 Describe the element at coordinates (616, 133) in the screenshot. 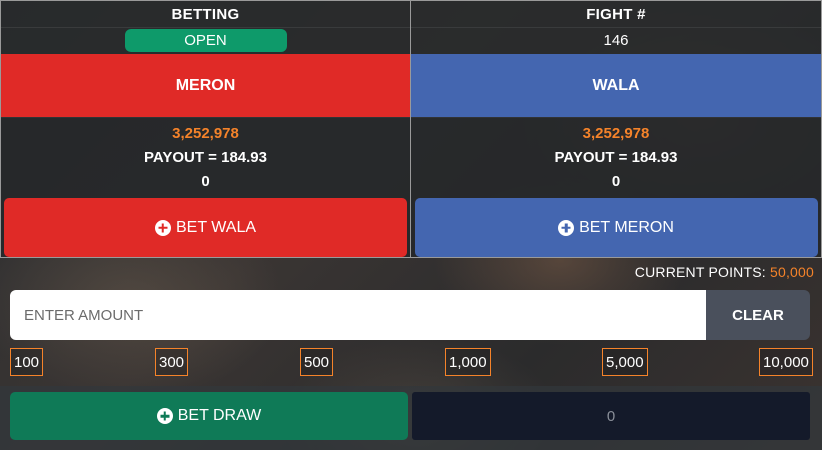

I see `wala-total-bets: 3,252,978` at that location.